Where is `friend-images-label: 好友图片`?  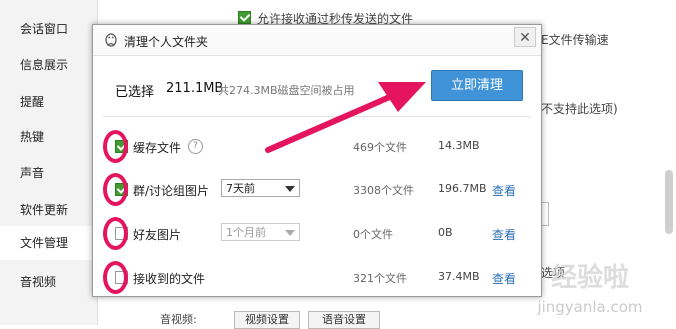 friend-images-label: 好友图片 is located at coordinates (157, 235).